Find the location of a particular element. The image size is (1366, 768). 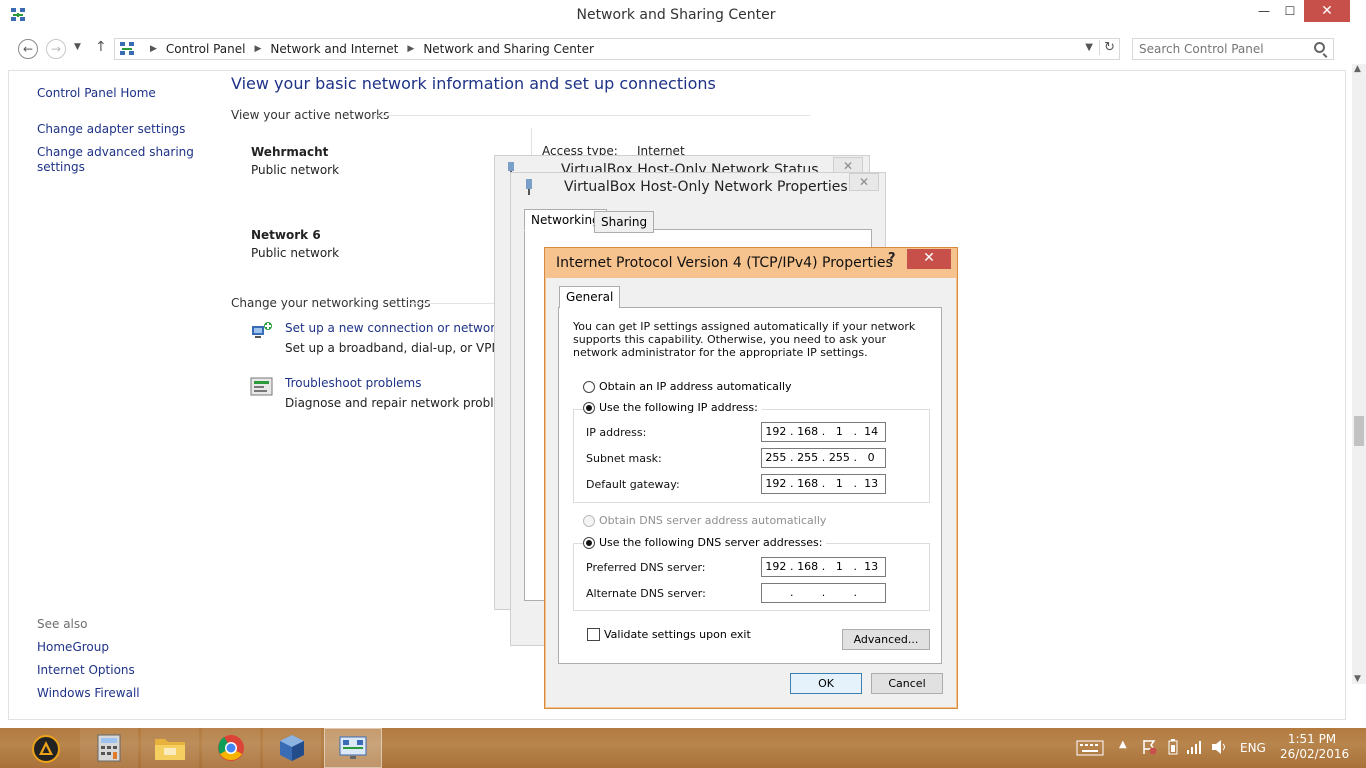

volume-icon is located at coordinates (1220, 748).